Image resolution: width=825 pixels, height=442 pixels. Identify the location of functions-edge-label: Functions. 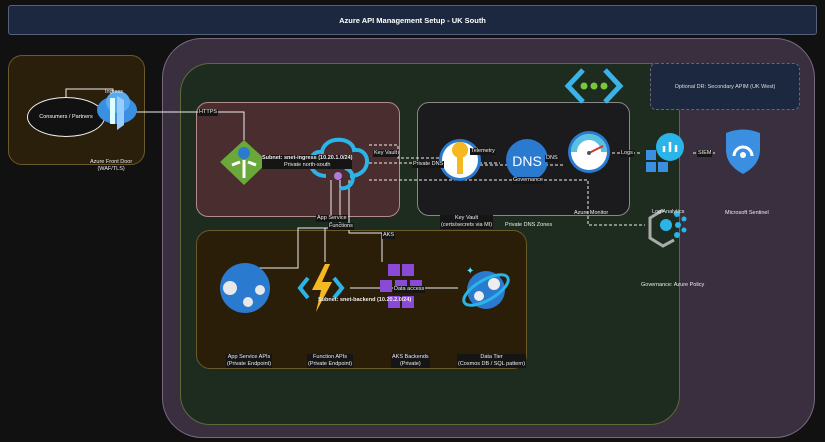
(341, 226).